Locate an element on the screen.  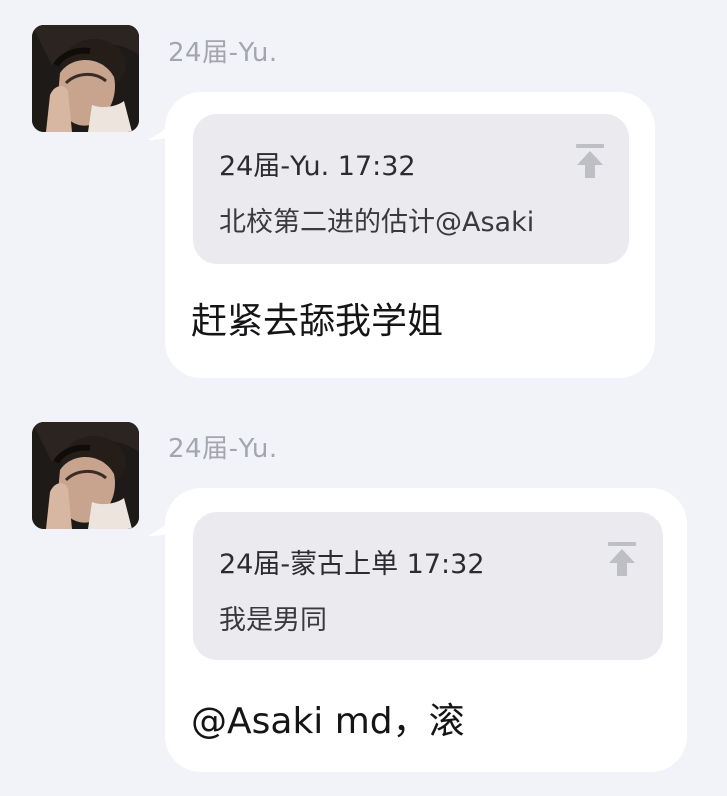
message-text: 赶紧去舔我学姐 is located at coordinates (317, 321).